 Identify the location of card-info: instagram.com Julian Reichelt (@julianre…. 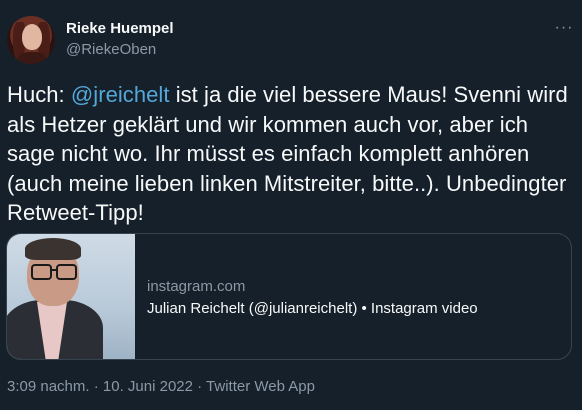
(312, 297).